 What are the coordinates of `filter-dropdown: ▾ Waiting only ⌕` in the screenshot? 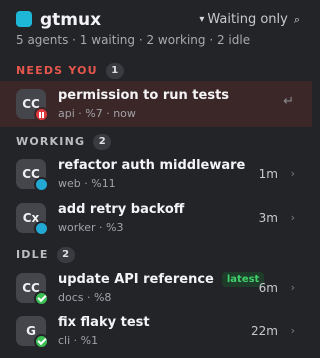 It's located at (249, 20).